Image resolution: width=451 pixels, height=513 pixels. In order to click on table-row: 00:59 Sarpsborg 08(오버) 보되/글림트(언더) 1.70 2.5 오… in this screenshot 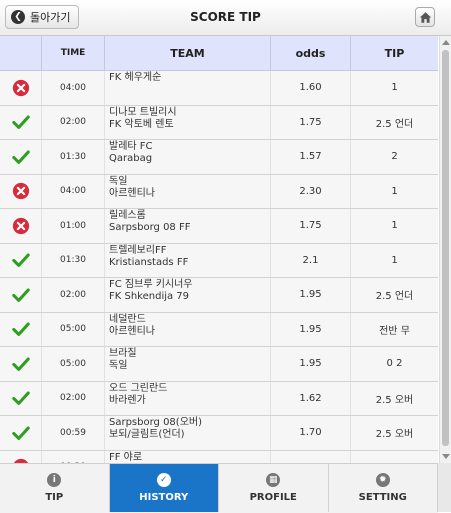, I will do `click(219, 433)`.